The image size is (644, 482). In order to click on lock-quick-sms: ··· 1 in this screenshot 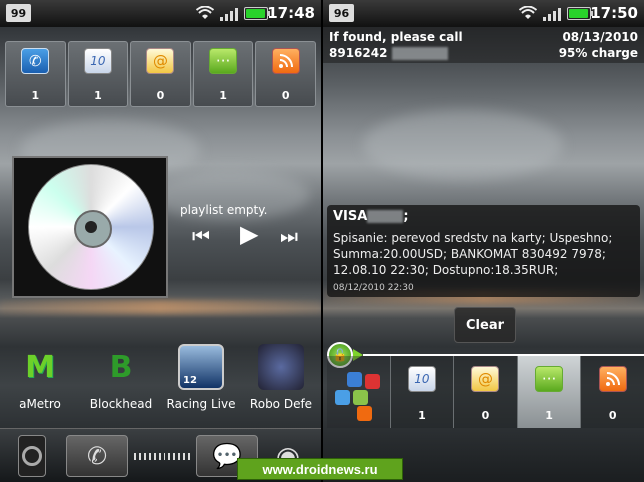, I will do `click(548, 392)`.